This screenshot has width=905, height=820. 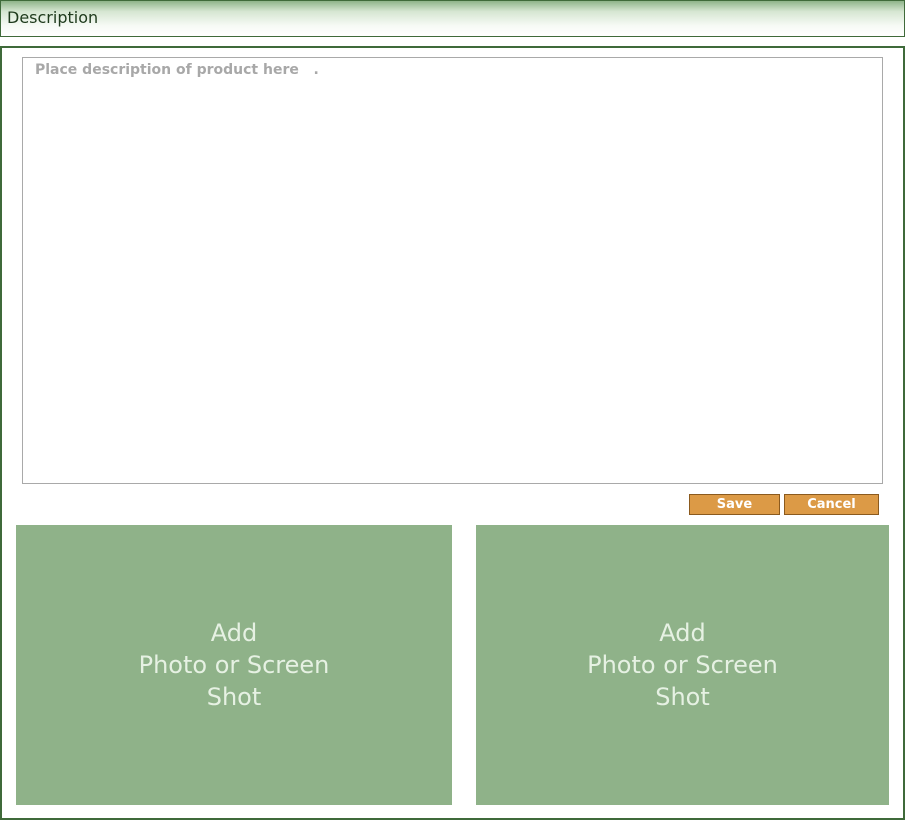 What do you see at coordinates (831, 504) in the screenshot?
I see `cancel-button: Cancel` at bounding box center [831, 504].